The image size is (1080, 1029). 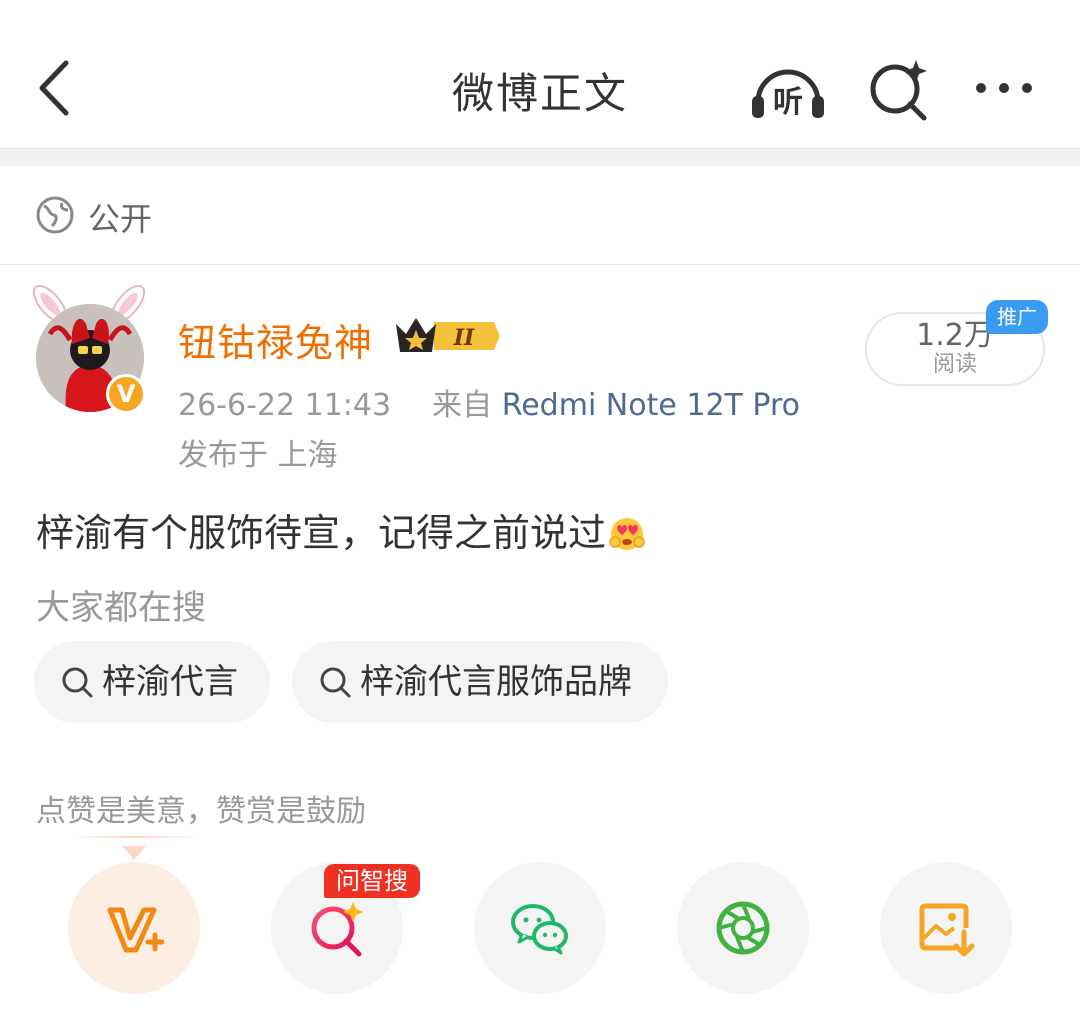 What do you see at coordinates (651, 405) in the screenshot?
I see `device-link: Redmi Note 12T Pro` at bounding box center [651, 405].